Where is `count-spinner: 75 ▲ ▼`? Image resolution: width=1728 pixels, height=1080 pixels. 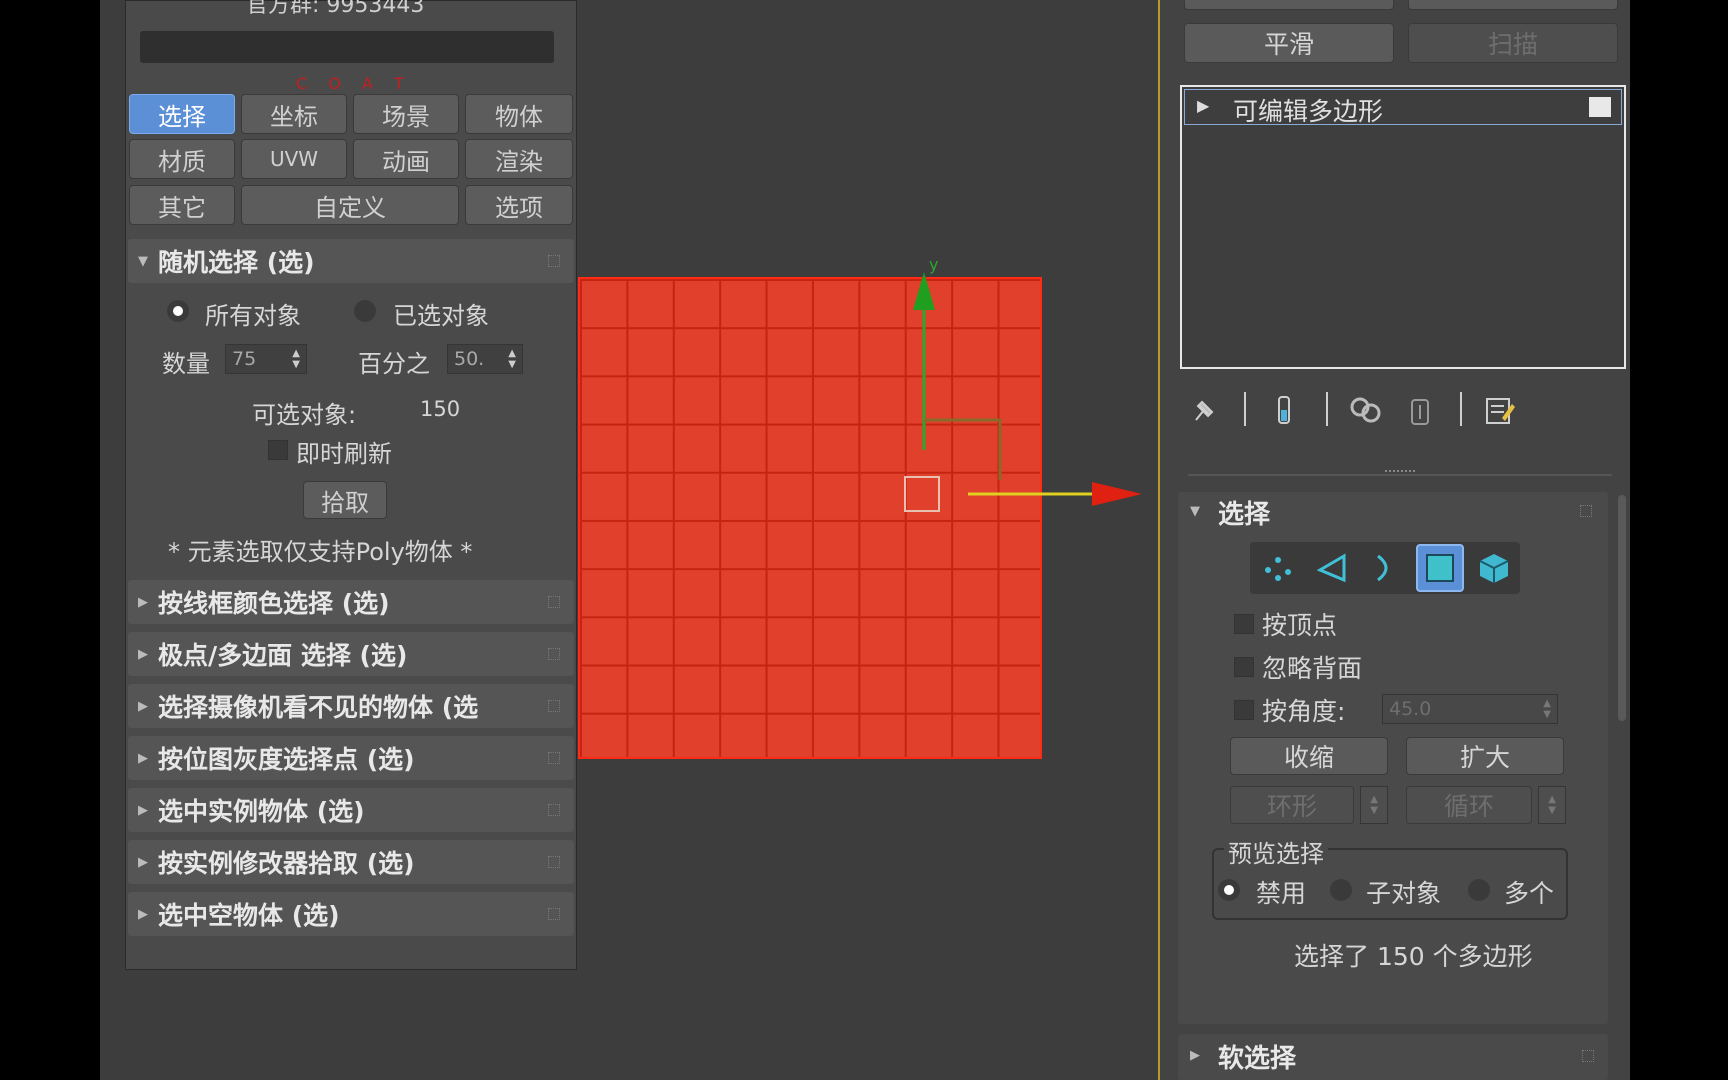
count-spinner: 75 ▲ ▼ is located at coordinates (266, 359).